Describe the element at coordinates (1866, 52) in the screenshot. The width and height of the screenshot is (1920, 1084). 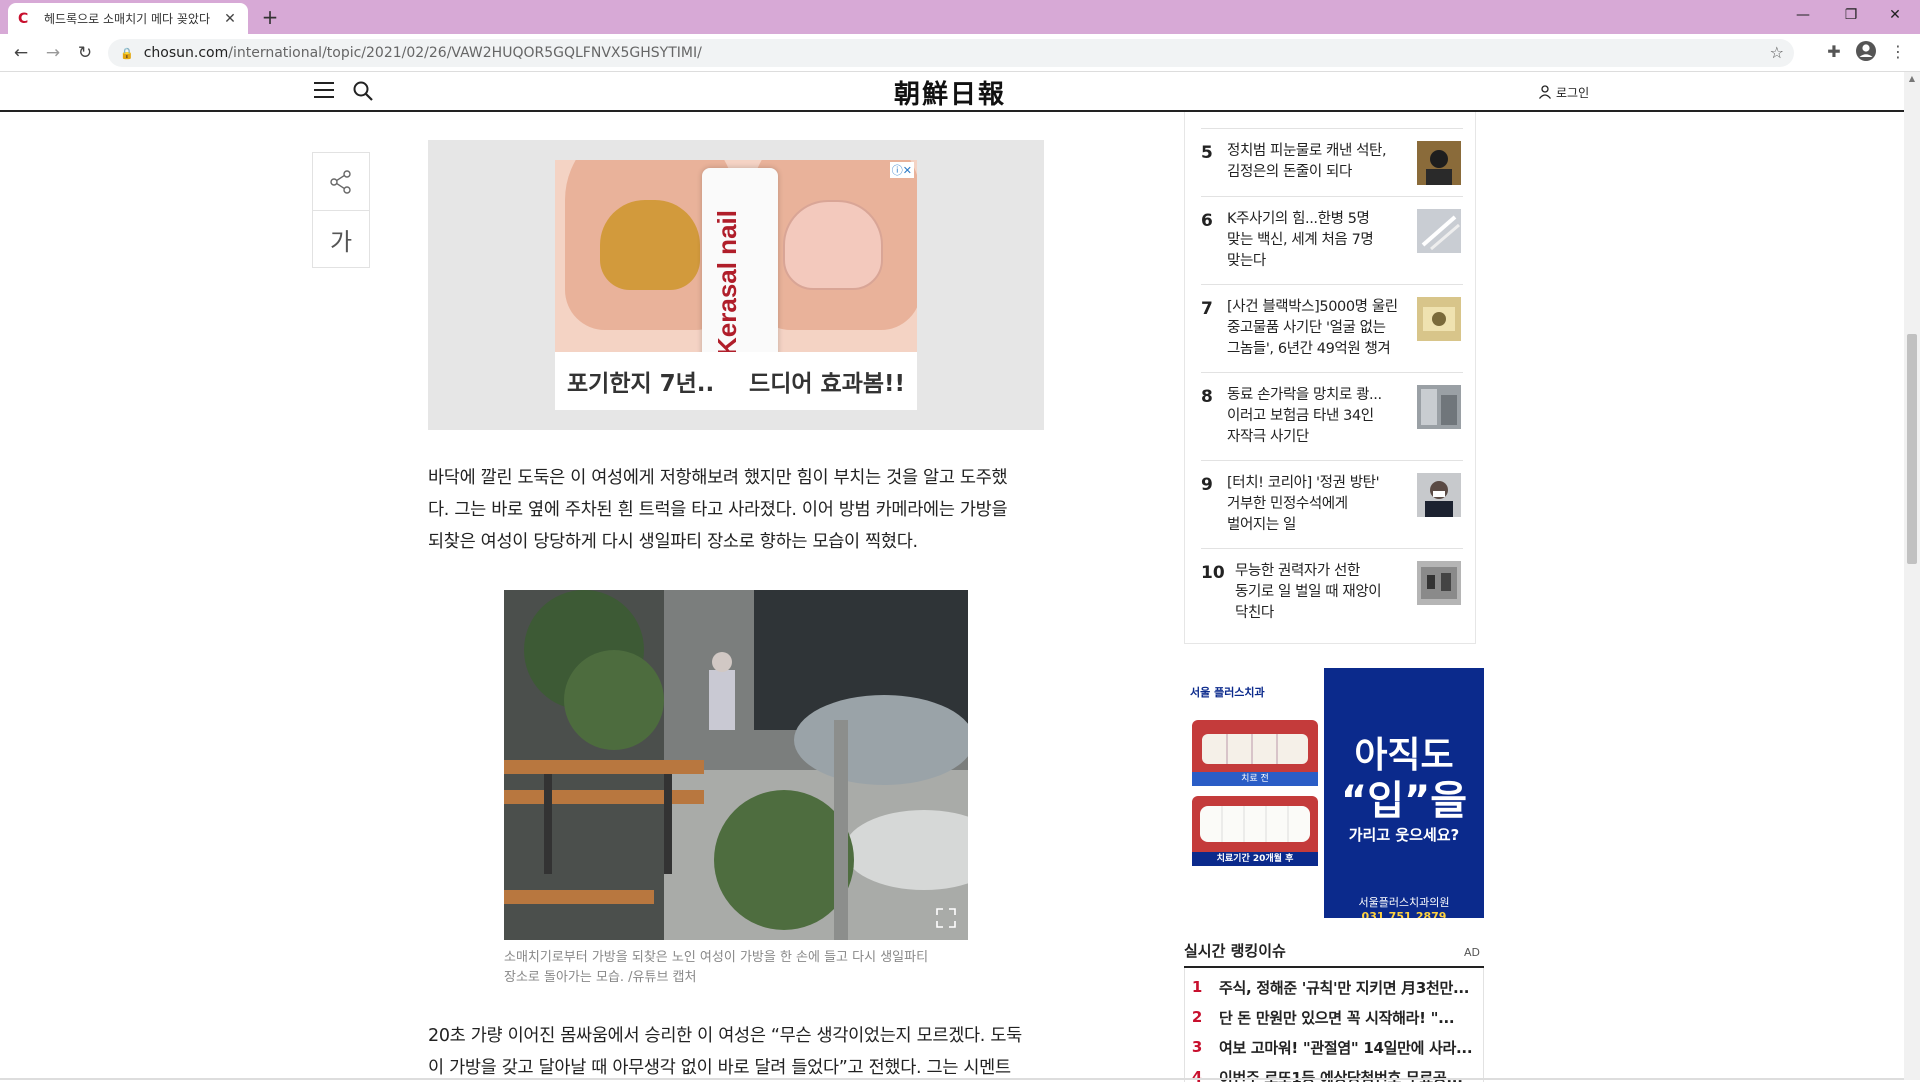
I see `profile-avatar-icon` at that location.